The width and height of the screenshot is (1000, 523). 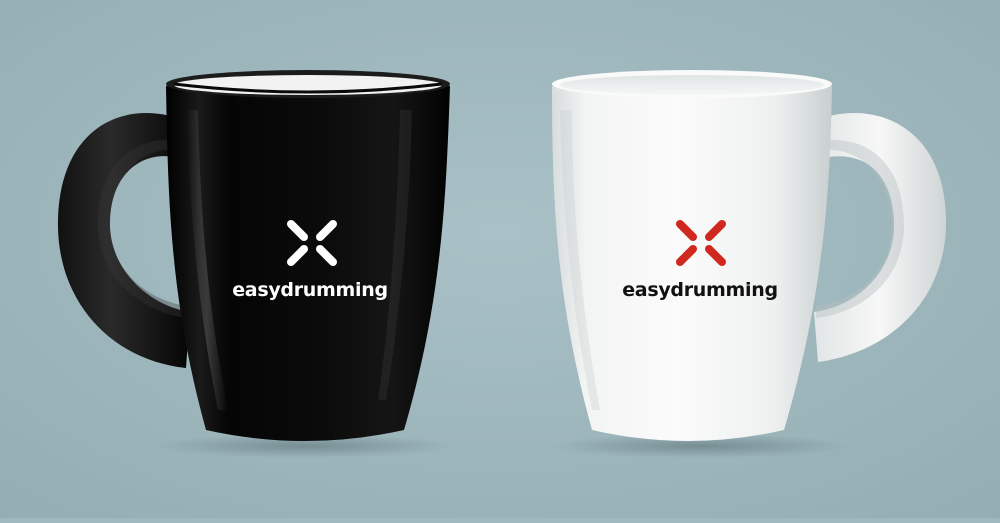 I want to click on white-mug-inner, so click(x=692, y=85).